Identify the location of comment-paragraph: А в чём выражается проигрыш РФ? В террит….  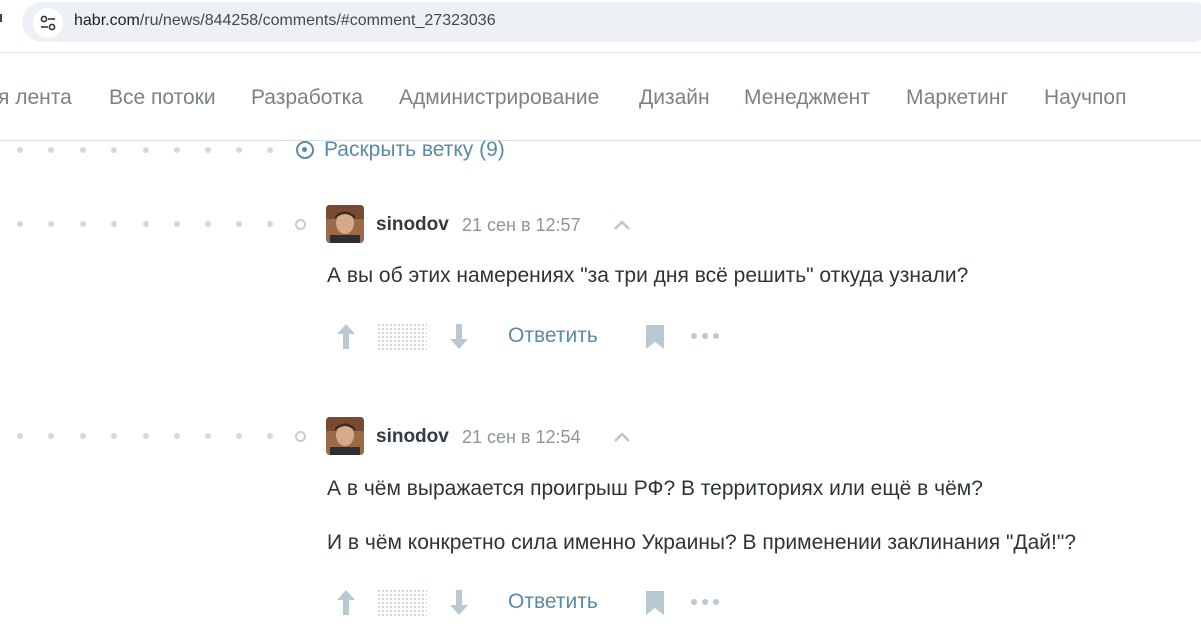
(655, 488).